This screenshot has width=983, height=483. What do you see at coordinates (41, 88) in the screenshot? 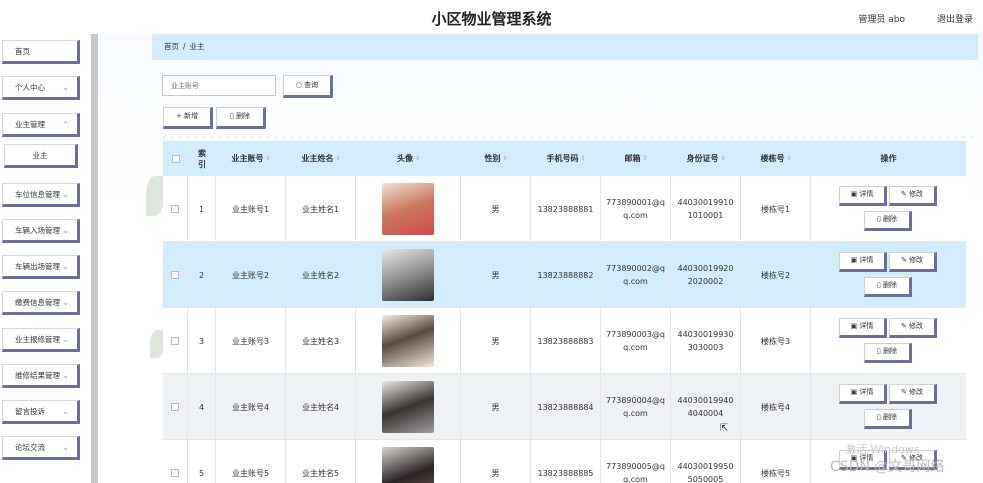
I see `sidebar-item-profile: 个人中心 ⌄` at bounding box center [41, 88].